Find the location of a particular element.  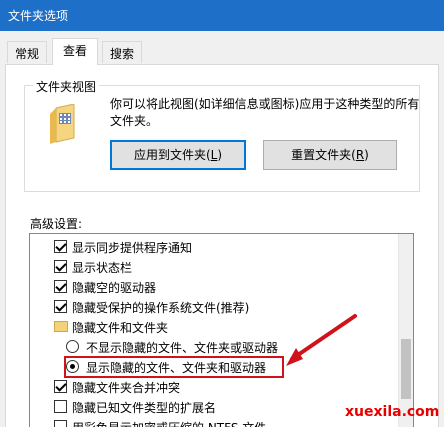

list-item: 隐藏空的驱动器 is located at coordinates (215, 287).